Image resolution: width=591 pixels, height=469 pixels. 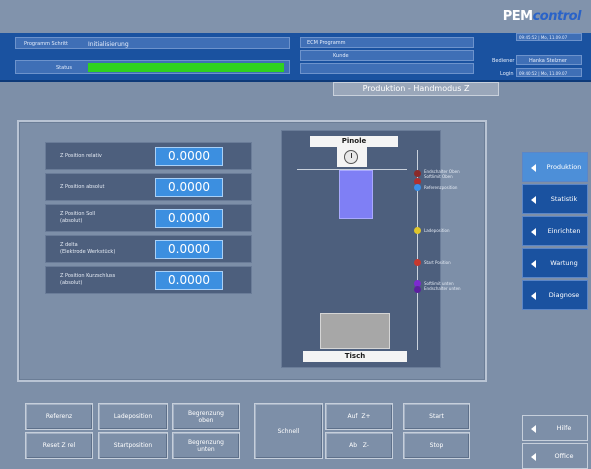 I want to click on pinole-label: Pinole, so click(x=354, y=141).